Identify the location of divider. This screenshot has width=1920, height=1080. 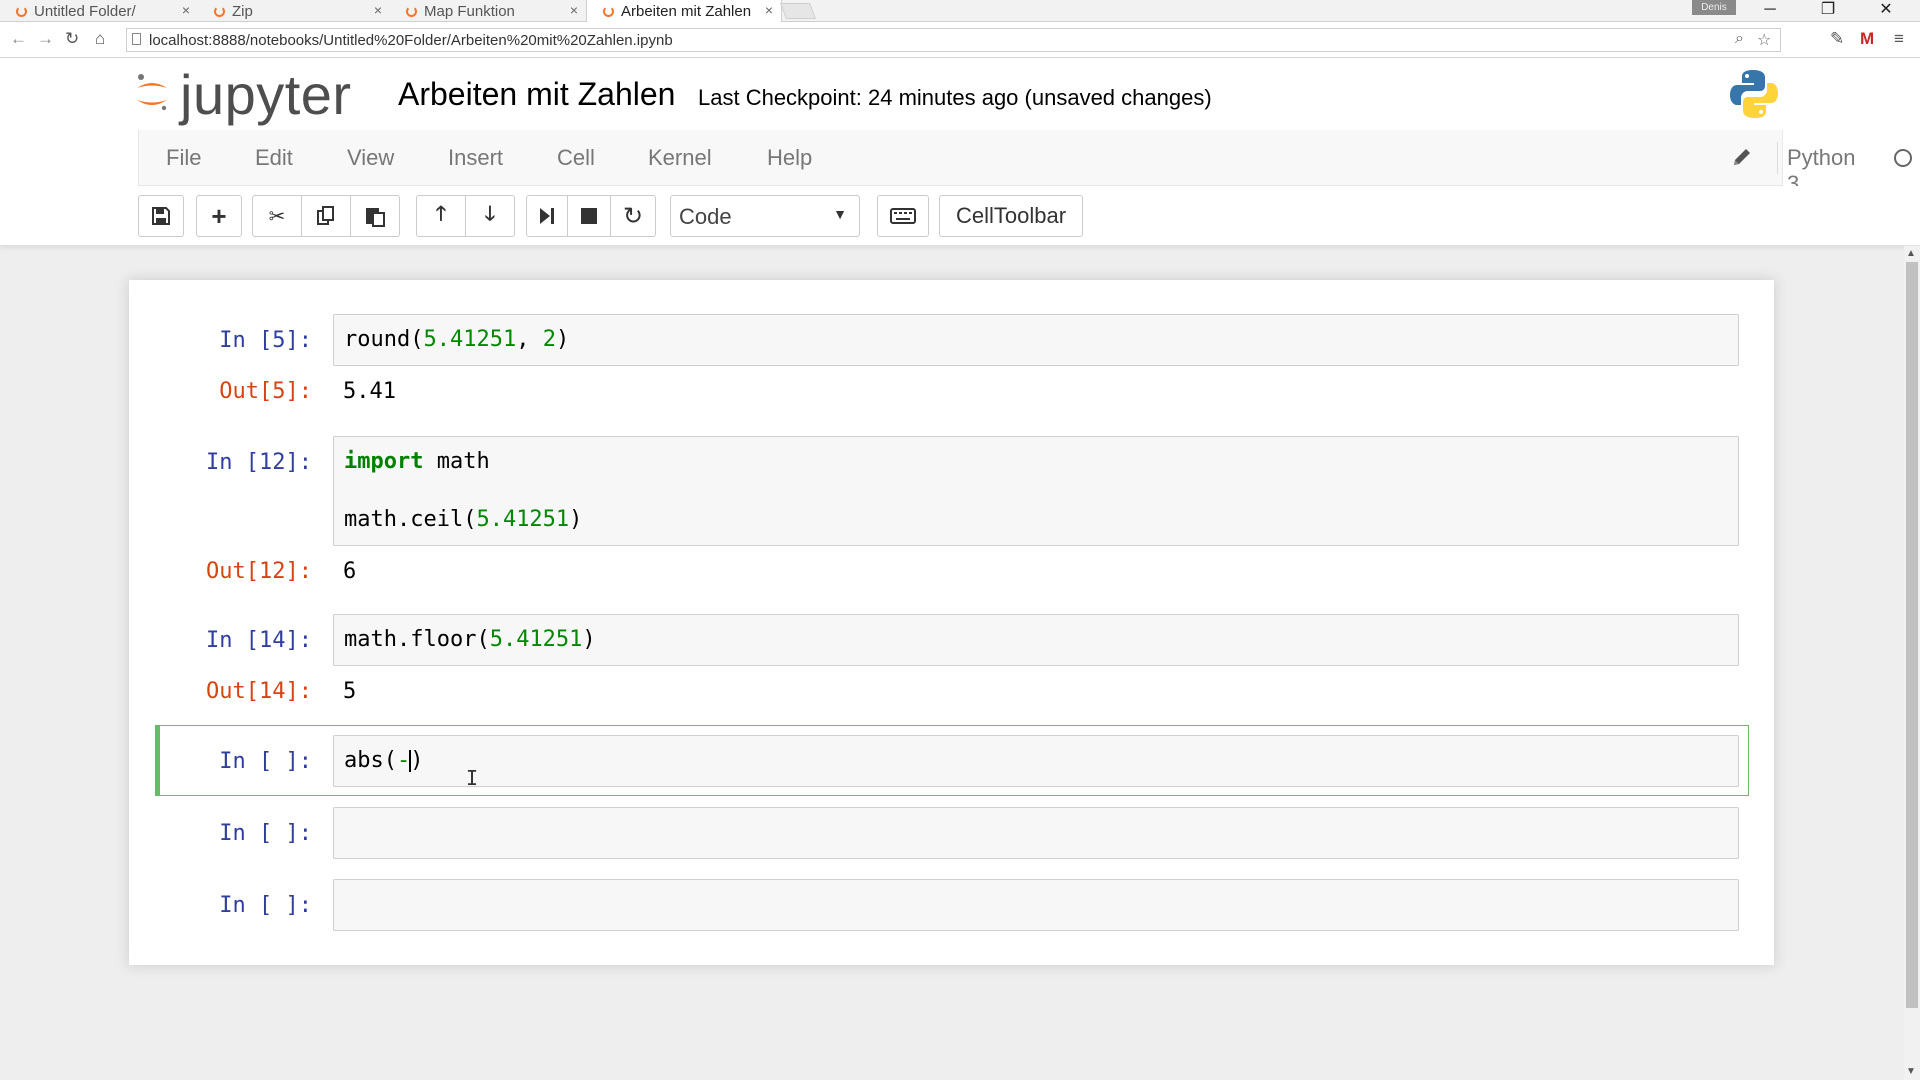
(1777, 158).